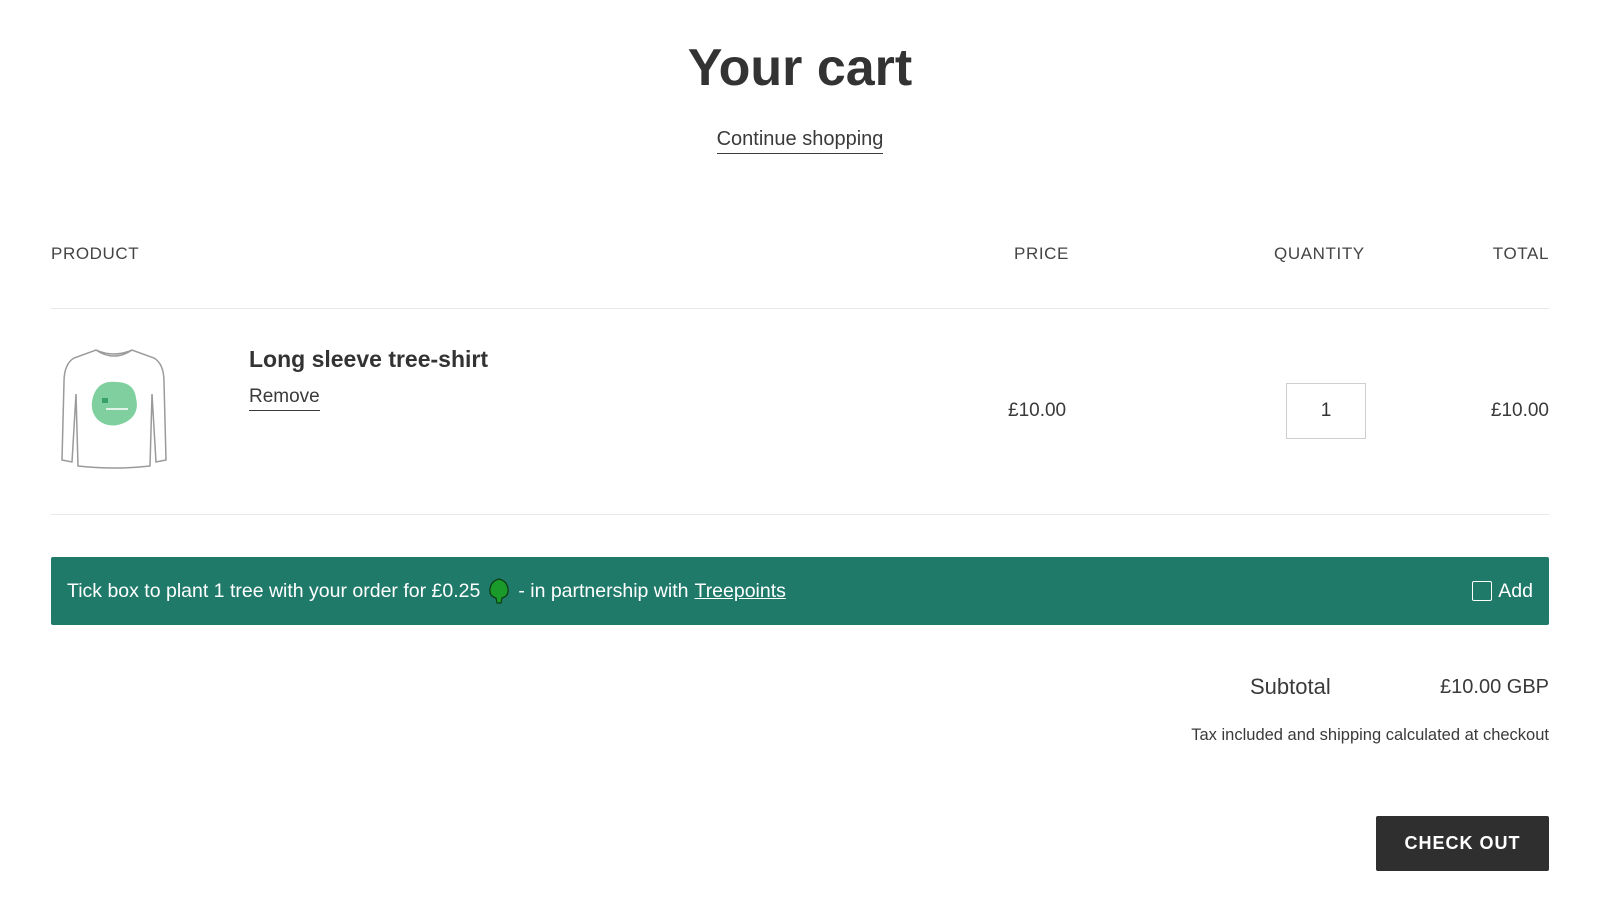  What do you see at coordinates (1326, 411) in the screenshot?
I see `quantity-input` at bounding box center [1326, 411].